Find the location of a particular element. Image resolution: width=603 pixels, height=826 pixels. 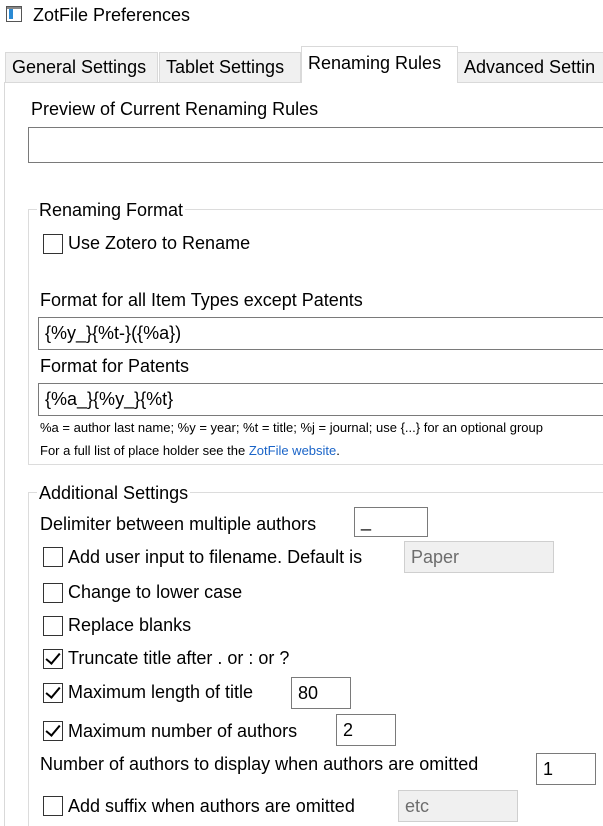

max-title-length-input: 80 is located at coordinates (321, 693).